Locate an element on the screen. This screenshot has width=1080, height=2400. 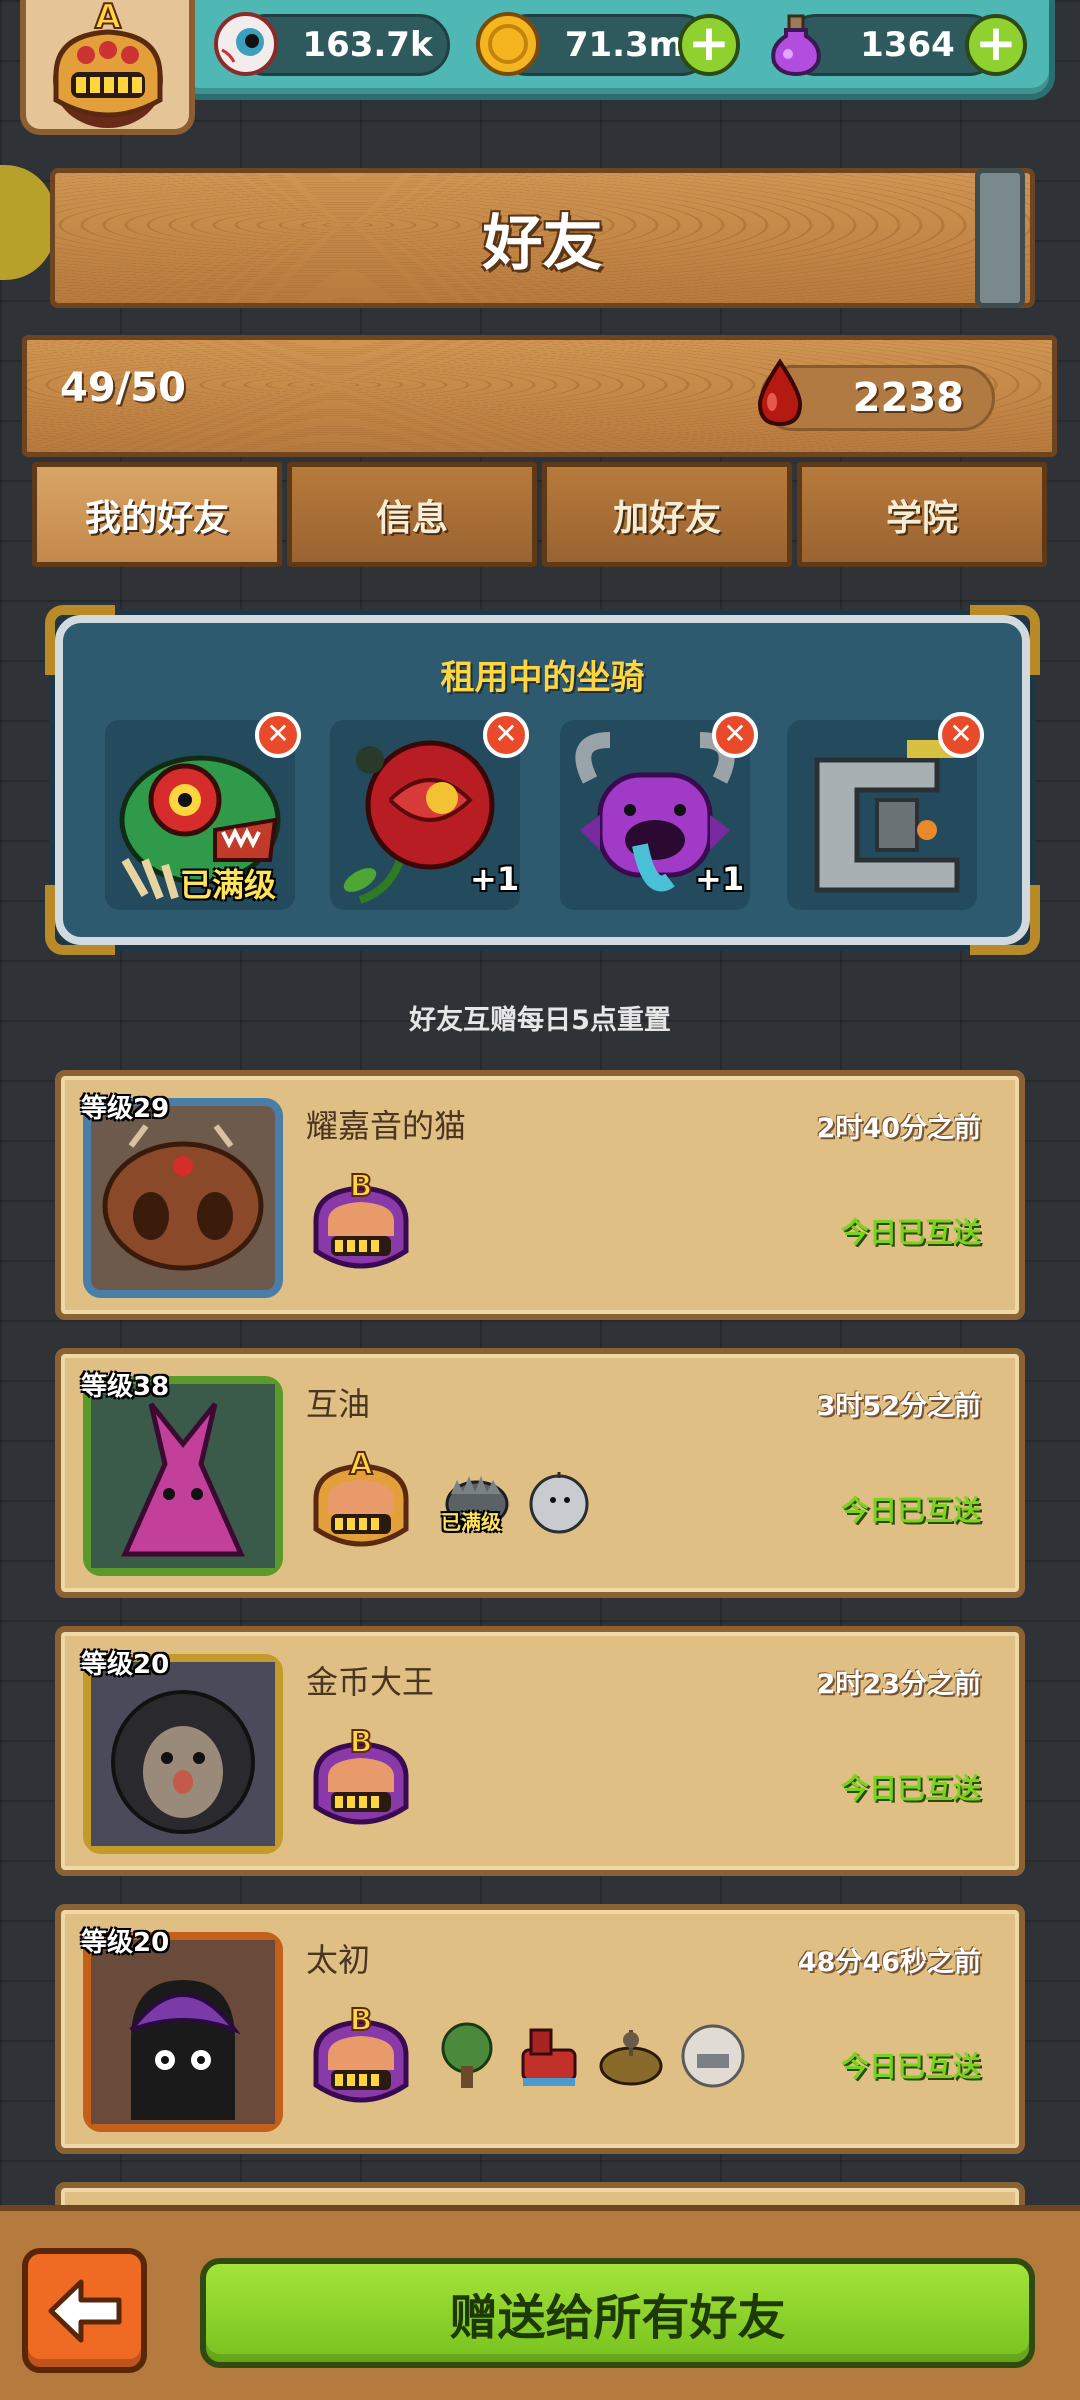
friend-name: 太初 is located at coordinates (338, 1960).